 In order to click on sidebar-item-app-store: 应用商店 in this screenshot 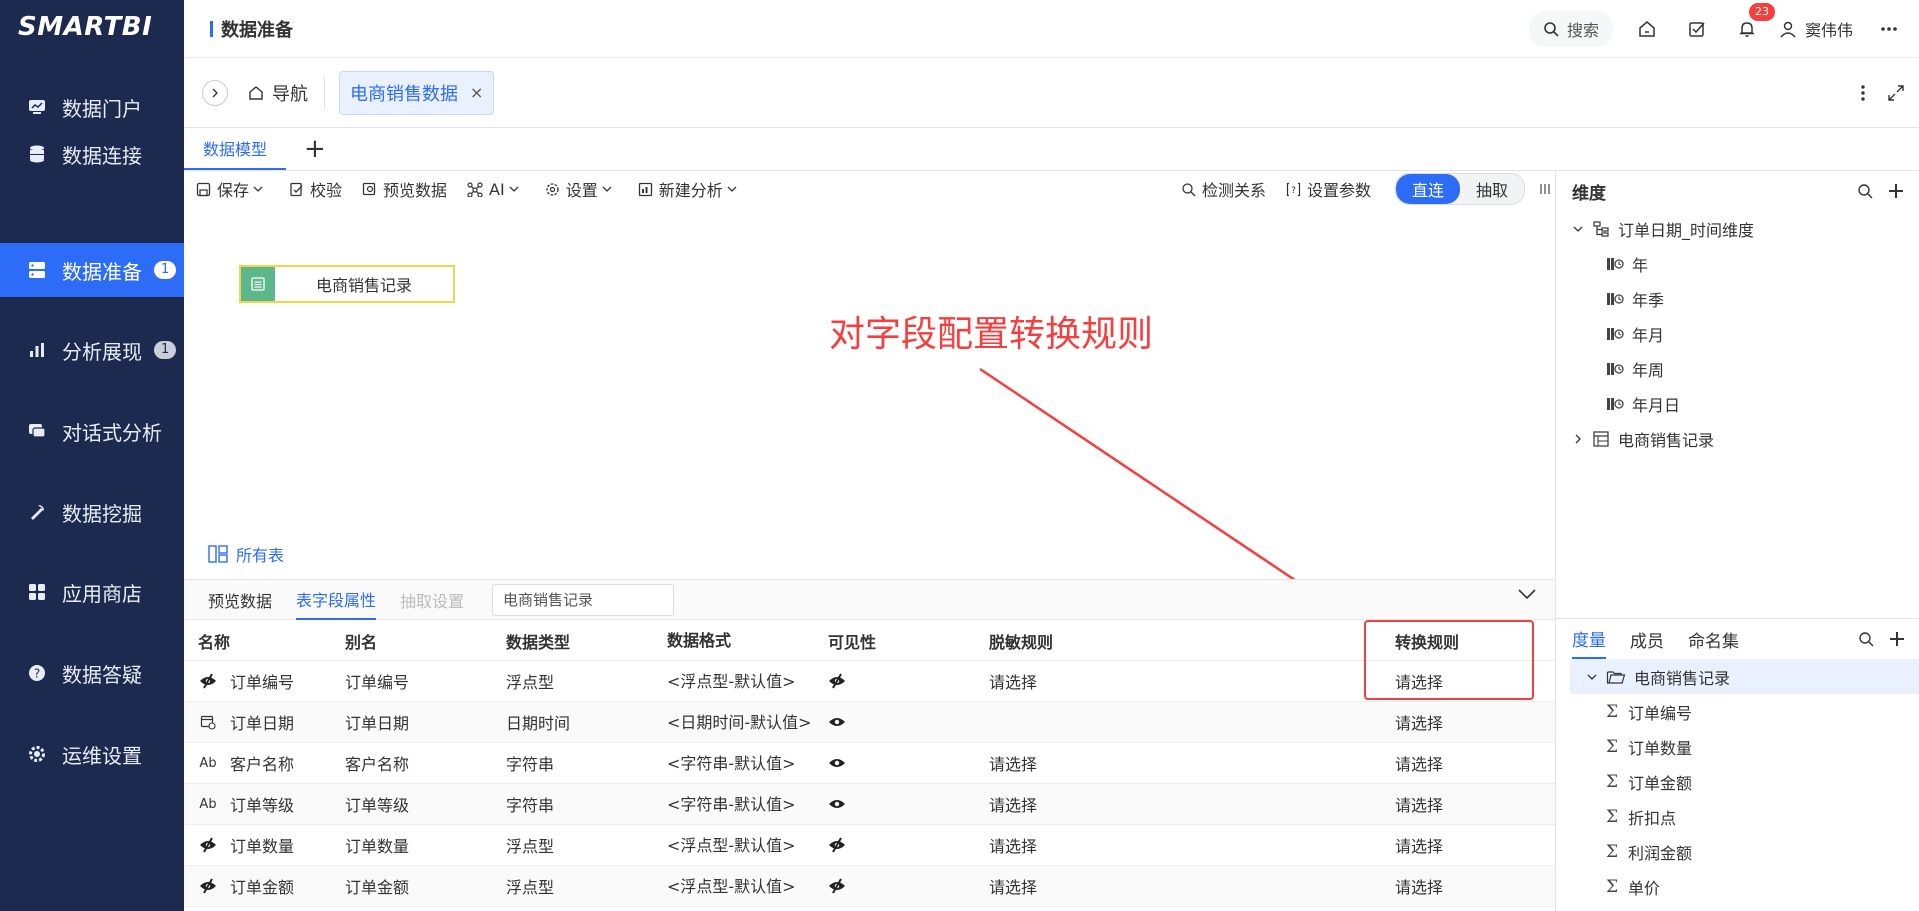, I will do `click(92, 592)`.